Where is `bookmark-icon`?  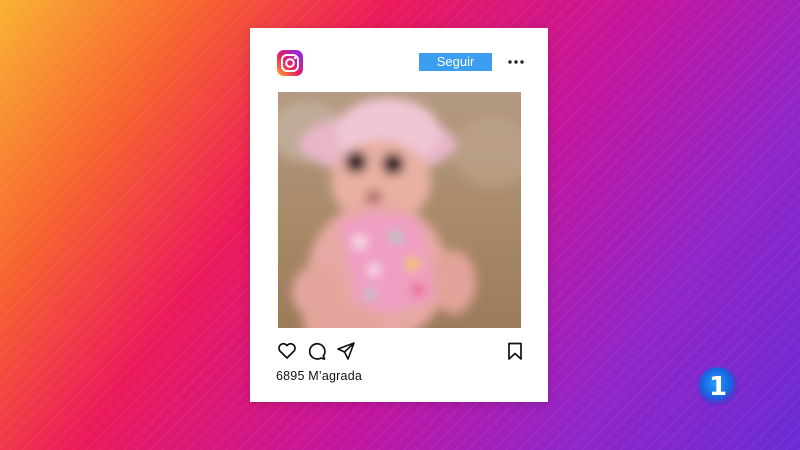 bookmark-icon is located at coordinates (515, 351).